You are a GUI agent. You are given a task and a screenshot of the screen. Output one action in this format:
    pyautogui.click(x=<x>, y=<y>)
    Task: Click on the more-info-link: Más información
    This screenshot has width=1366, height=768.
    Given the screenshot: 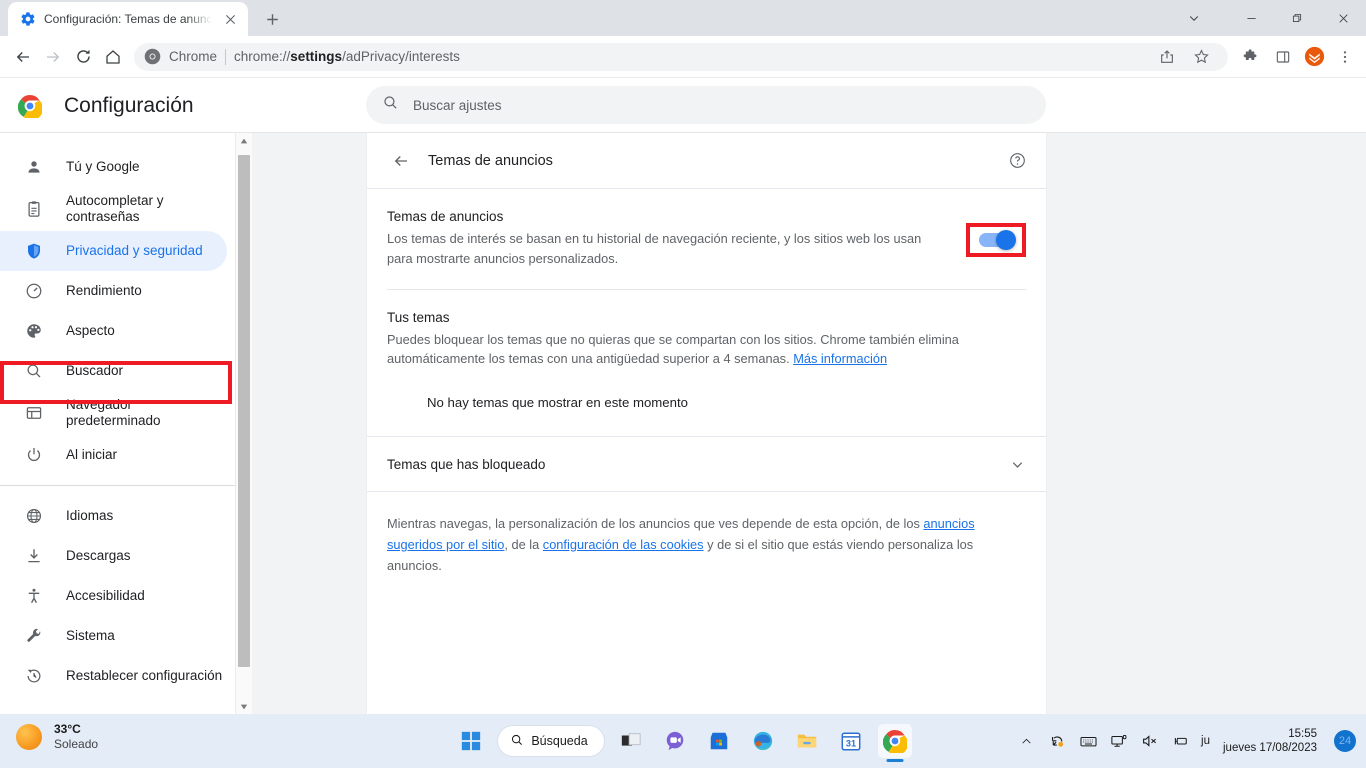 What is the action you would take?
    pyautogui.click(x=840, y=358)
    